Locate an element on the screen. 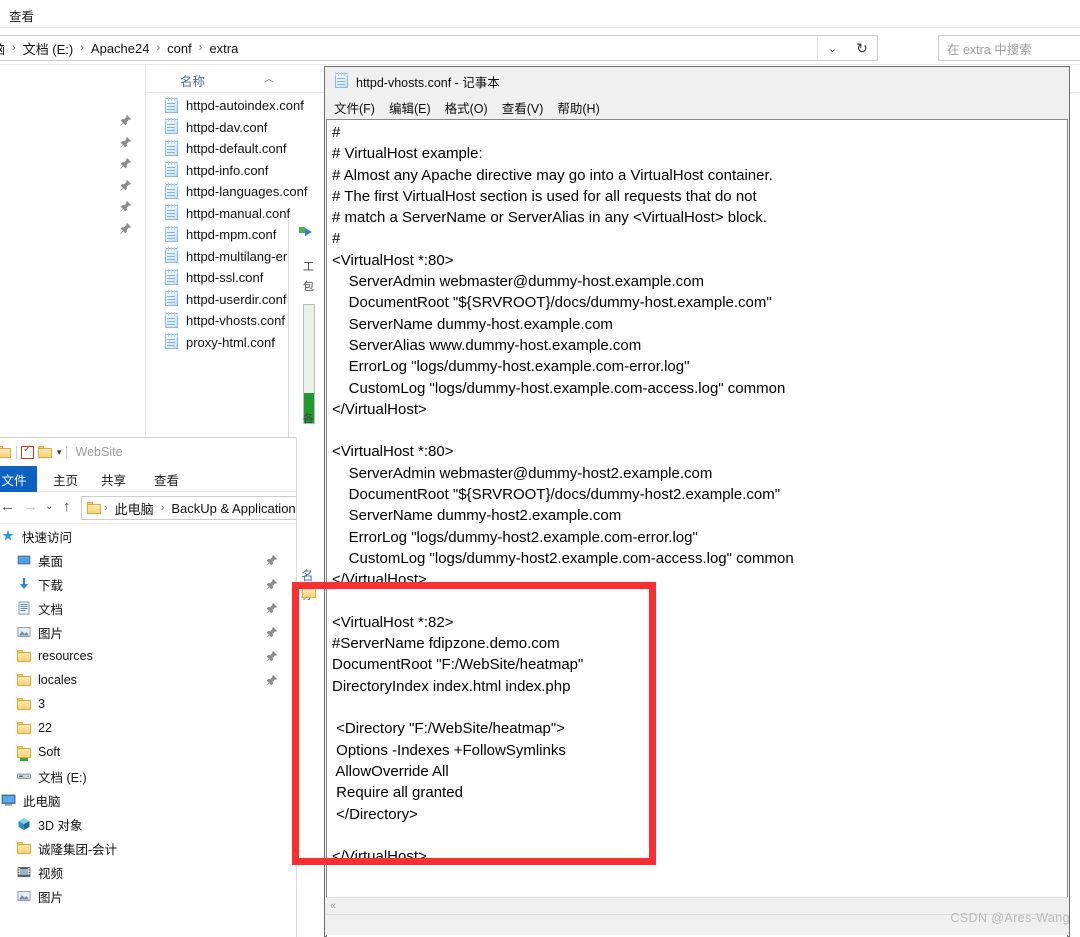  sidebar-item-8: 22 is located at coordinates (143, 728).